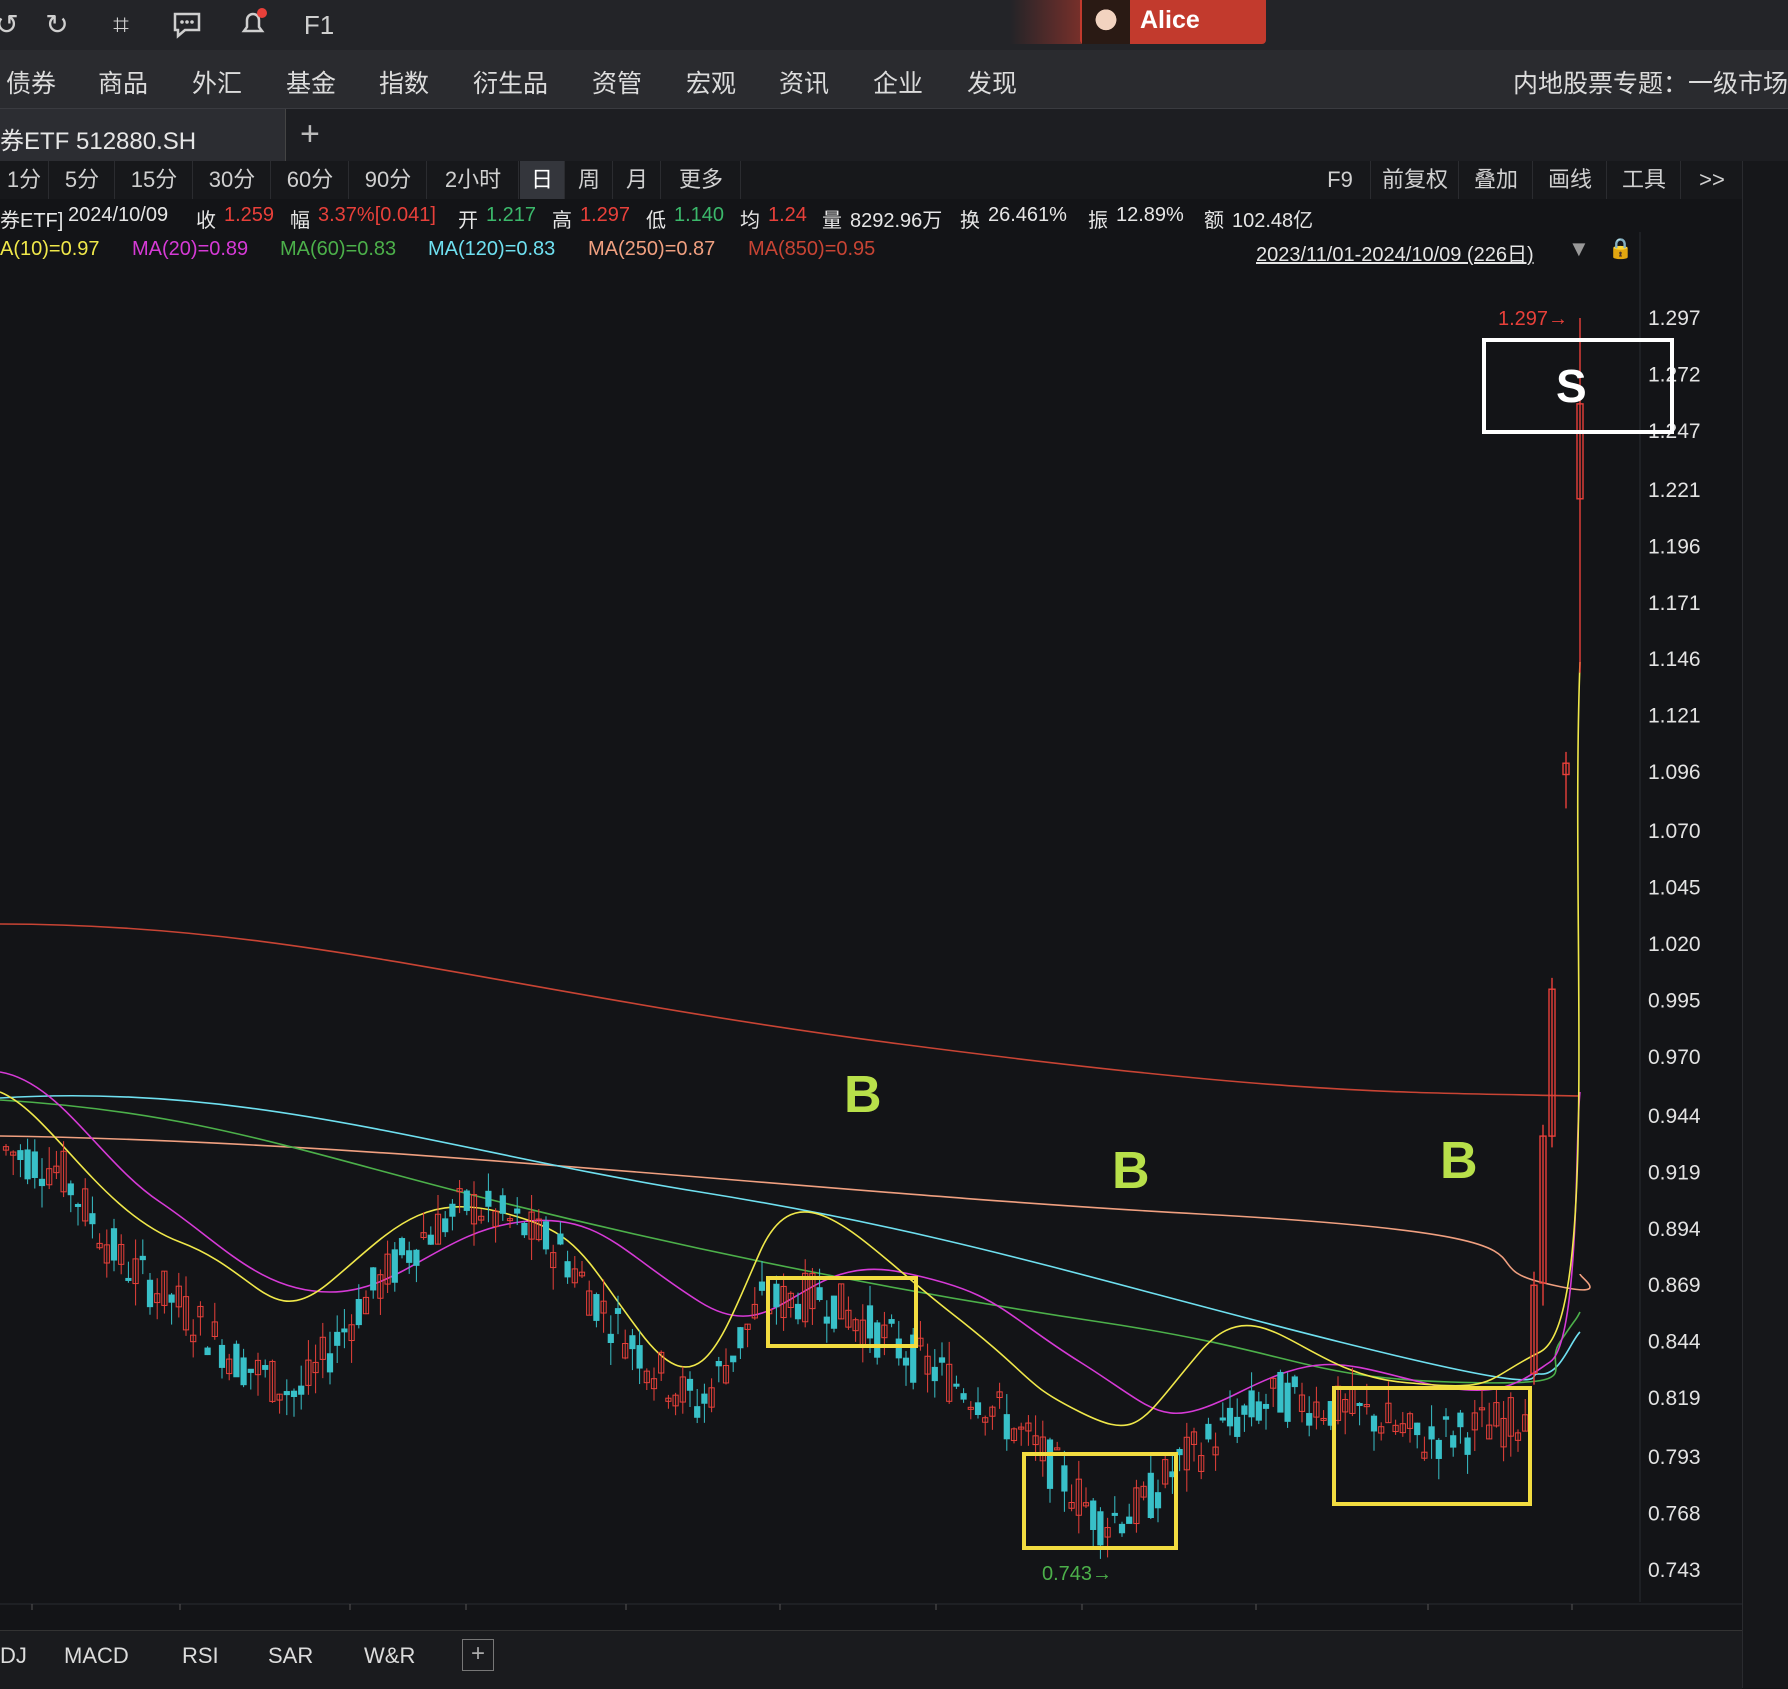  What do you see at coordinates (992, 82) in the screenshot?
I see `menu-item-discover: 发现` at bounding box center [992, 82].